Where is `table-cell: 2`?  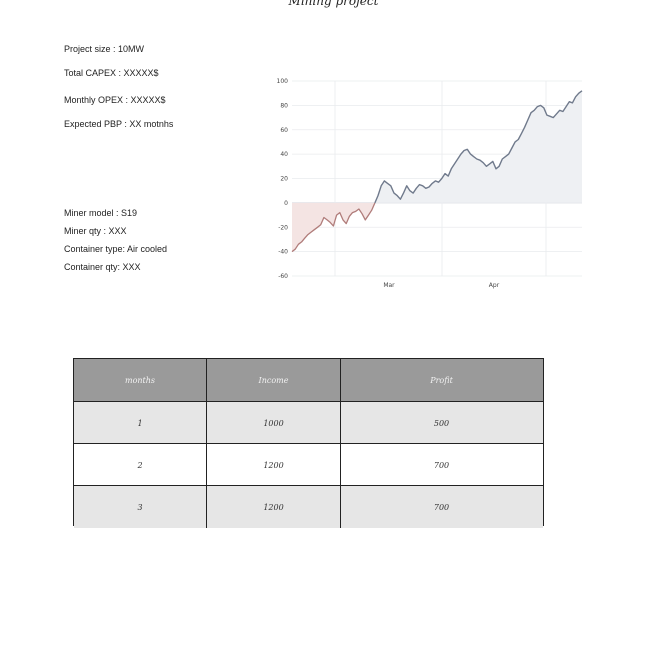
table-cell: 2 is located at coordinates (140, 465).